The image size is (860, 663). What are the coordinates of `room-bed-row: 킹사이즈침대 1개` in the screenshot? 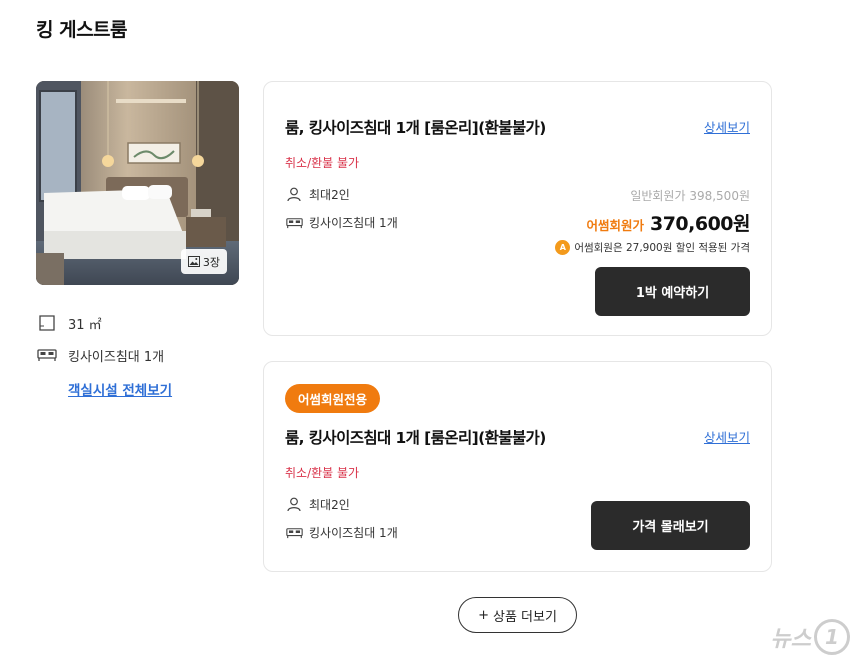 It's located at (104, 355).